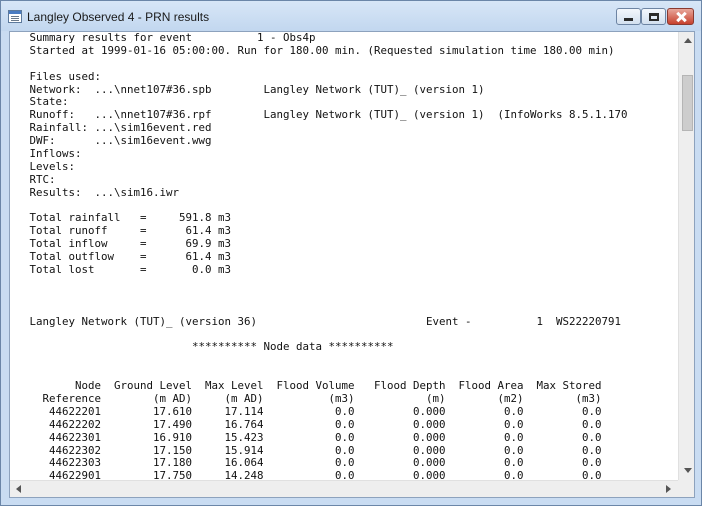  Describe the element at coordinates (117, 141) in the screenshot. I see `report-line: DWF: ...\sim16event.wwg` at that location.